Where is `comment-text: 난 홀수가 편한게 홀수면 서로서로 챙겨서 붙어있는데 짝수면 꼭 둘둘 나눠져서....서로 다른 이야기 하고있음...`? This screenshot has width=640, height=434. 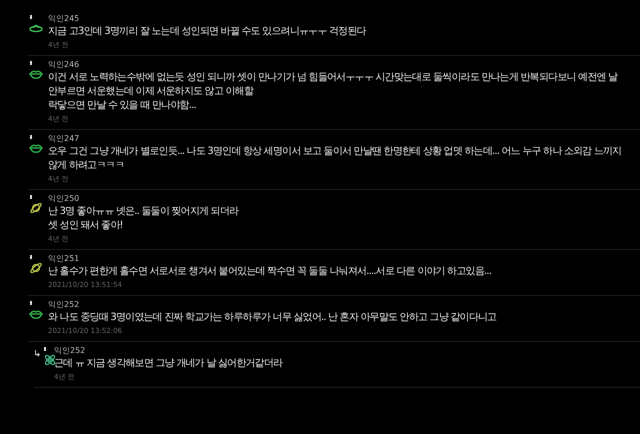
comment-text: 난 홀수가 편한게 홀수면 서로서로 챙겨서 붙어있는데 짝수면 꼭 둘둘 나눠져서....서로 다른 이야기 하고있음... is located at coordinates (270, 272).